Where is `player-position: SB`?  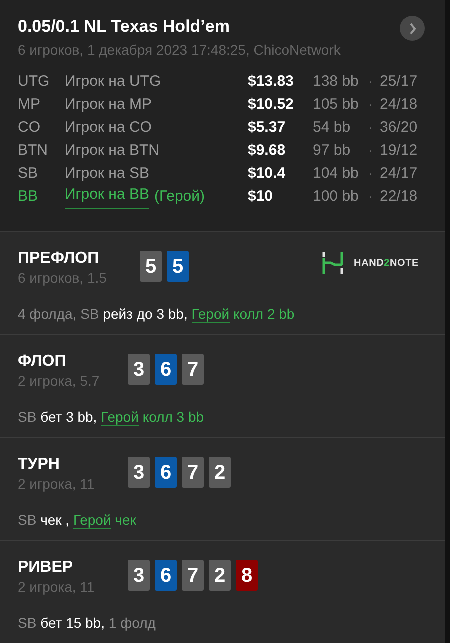 player-position: SB is located at coordinates (29, 174).